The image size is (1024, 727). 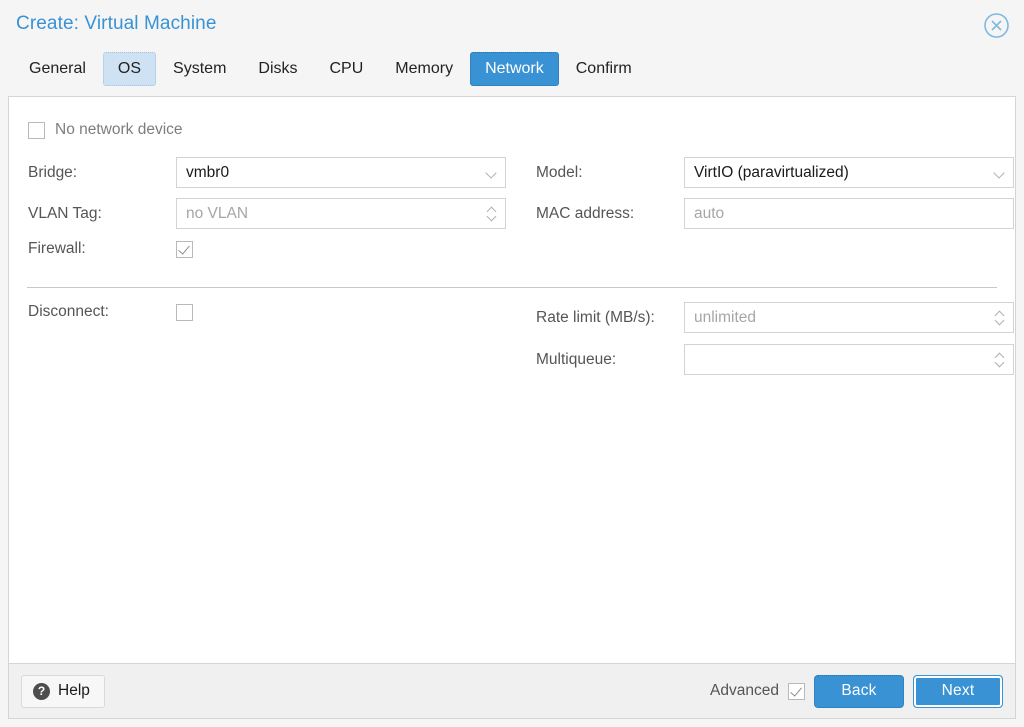 I want to click on firewall-label: Firewall:, so click(x=57, y=248).